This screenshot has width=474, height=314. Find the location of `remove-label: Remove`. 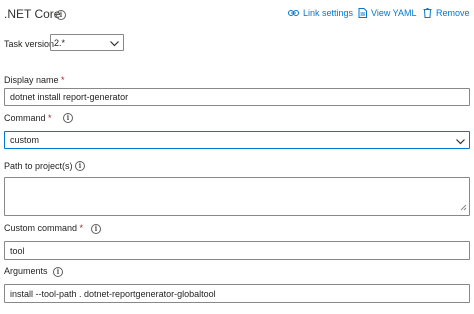

remove-label: Remove is located at coordinates (453, 13).